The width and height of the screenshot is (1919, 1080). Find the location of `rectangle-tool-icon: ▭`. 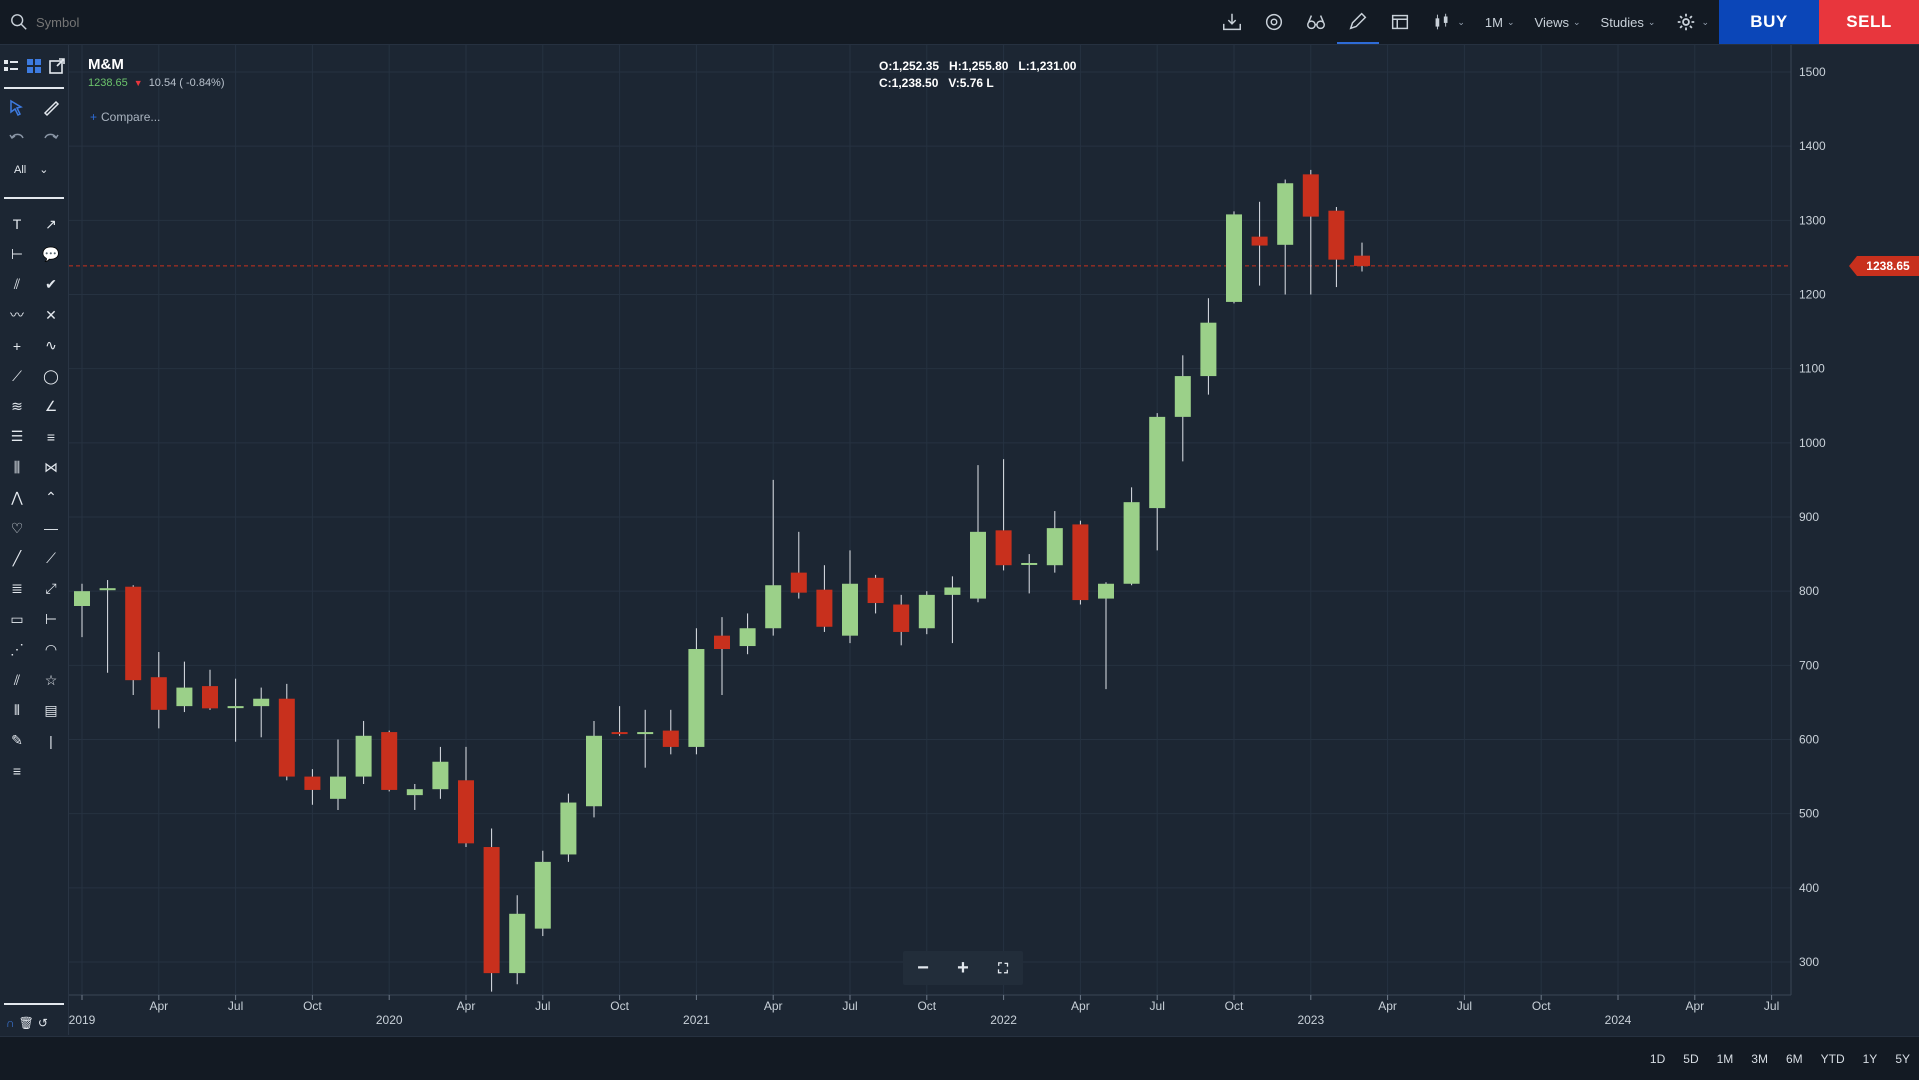

rectangle-tool-icon: ▭ is located at coordinates (17, 619).